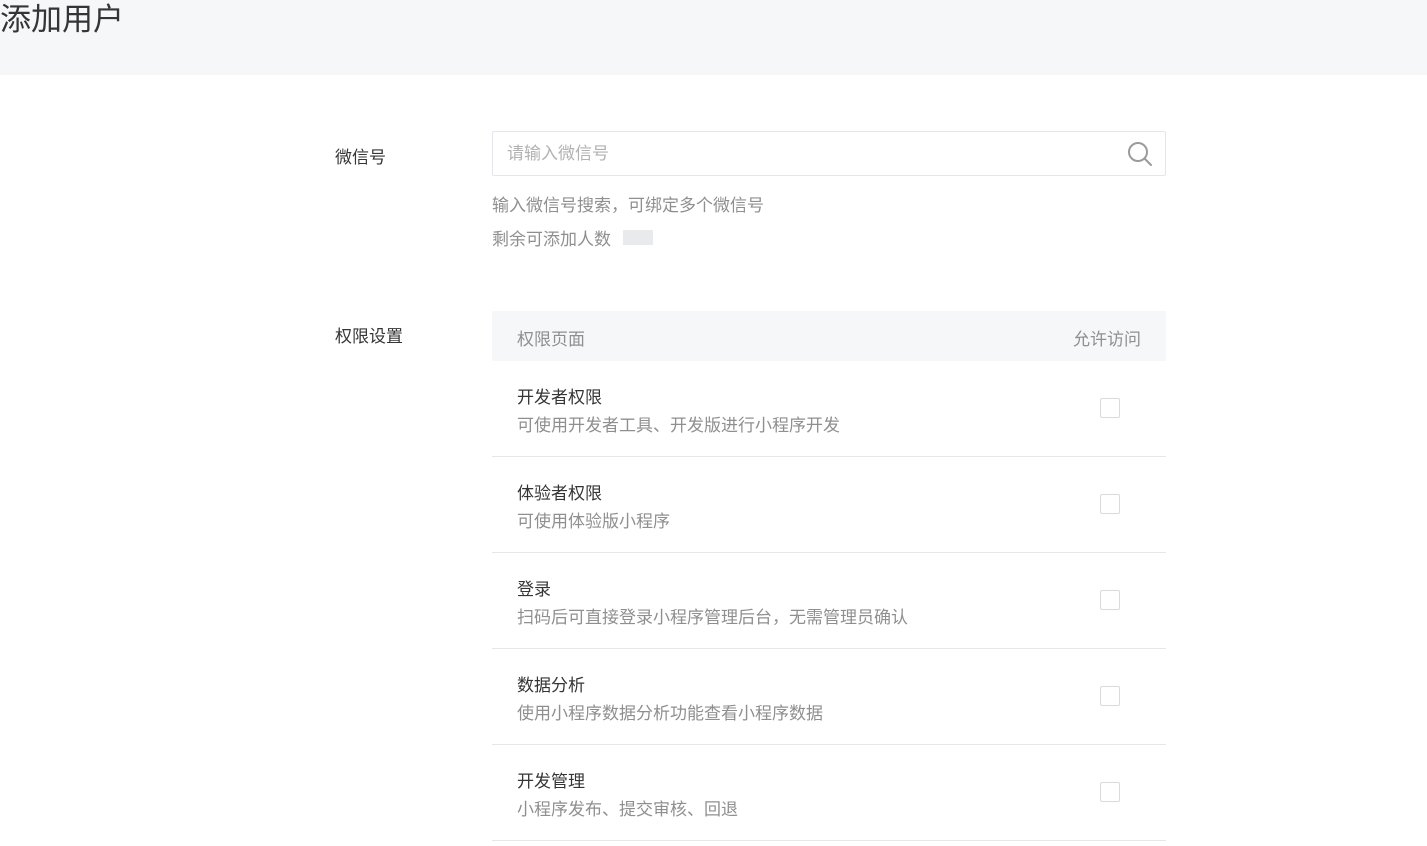  Describe the element at coordinates (678, 426) in the screenshot. I see `permission-desc: 可使用开发者工具、开发版进行小程序开发` at that location.